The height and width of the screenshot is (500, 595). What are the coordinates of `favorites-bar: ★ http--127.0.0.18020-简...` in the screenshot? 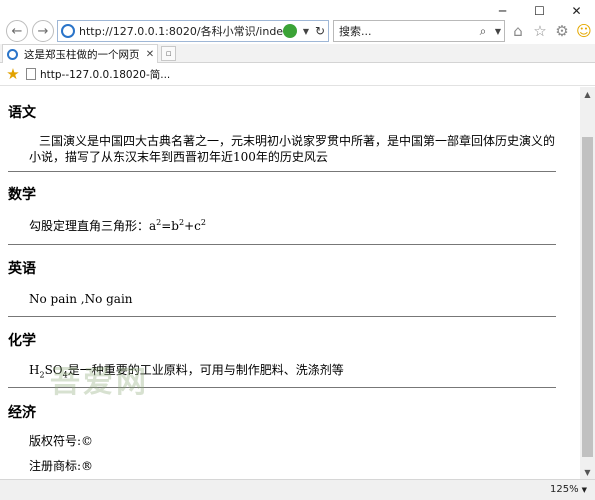 It's located at (297, 74).